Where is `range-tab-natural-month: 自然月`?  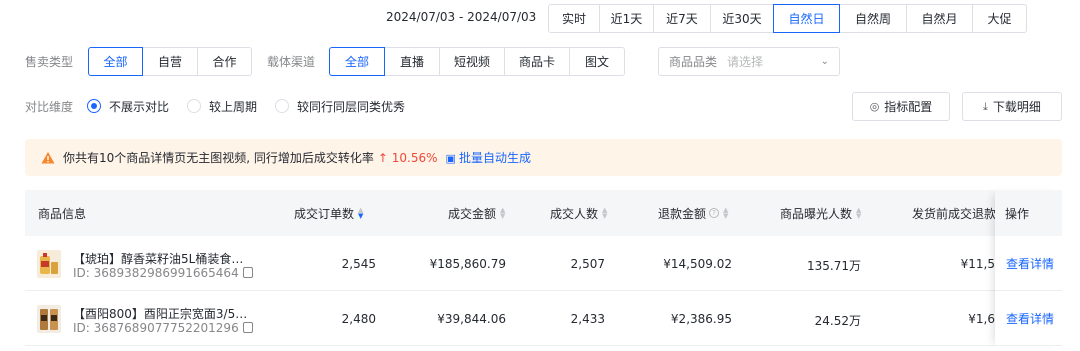
range-tab-natural-month: 自然月 is located at coordinates (939, 18).